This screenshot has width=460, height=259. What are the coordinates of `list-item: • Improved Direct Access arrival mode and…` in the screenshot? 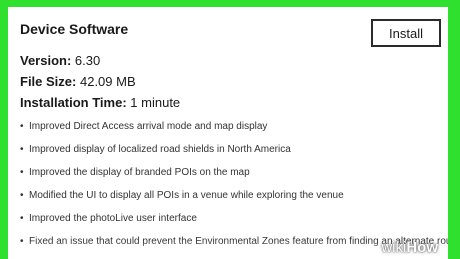 It's located at (144, 126).